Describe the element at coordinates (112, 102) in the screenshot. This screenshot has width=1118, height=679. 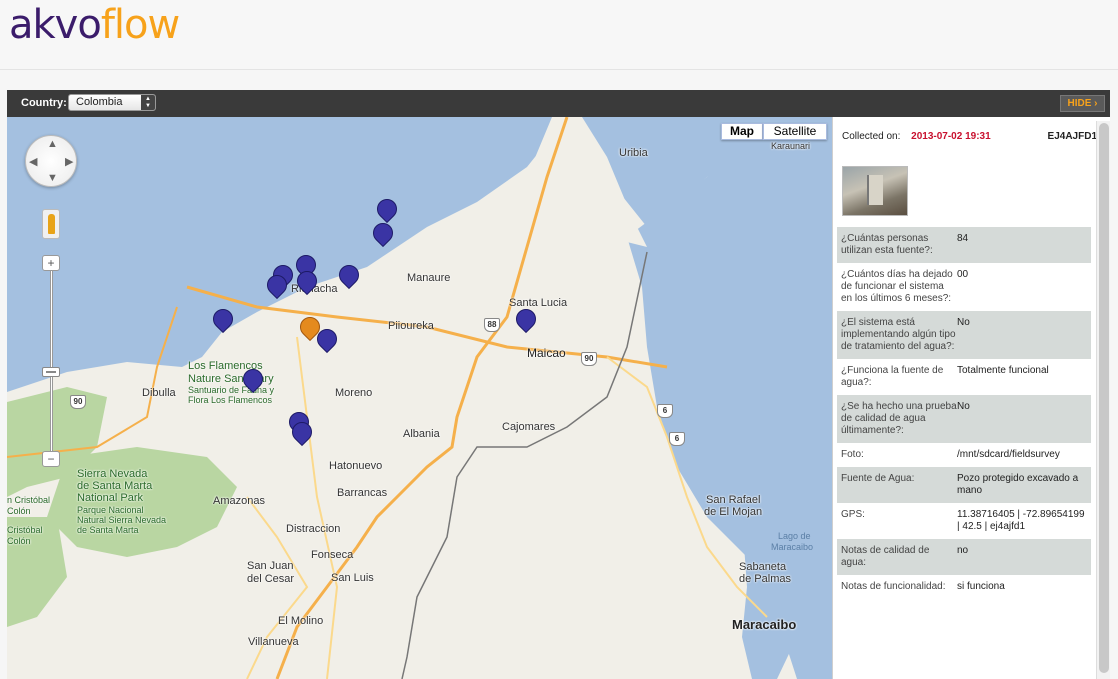
I see `country-select: Colombia ▲ ▼` at that location.